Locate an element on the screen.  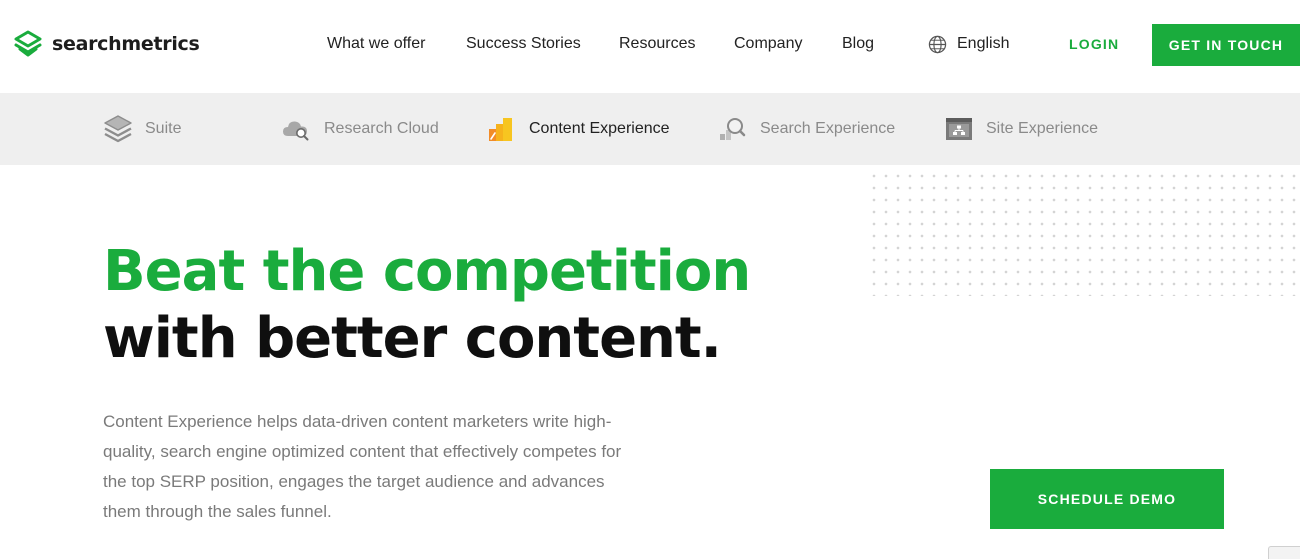
product-search-experience: Search Experience is located at coordinates (805, 129).